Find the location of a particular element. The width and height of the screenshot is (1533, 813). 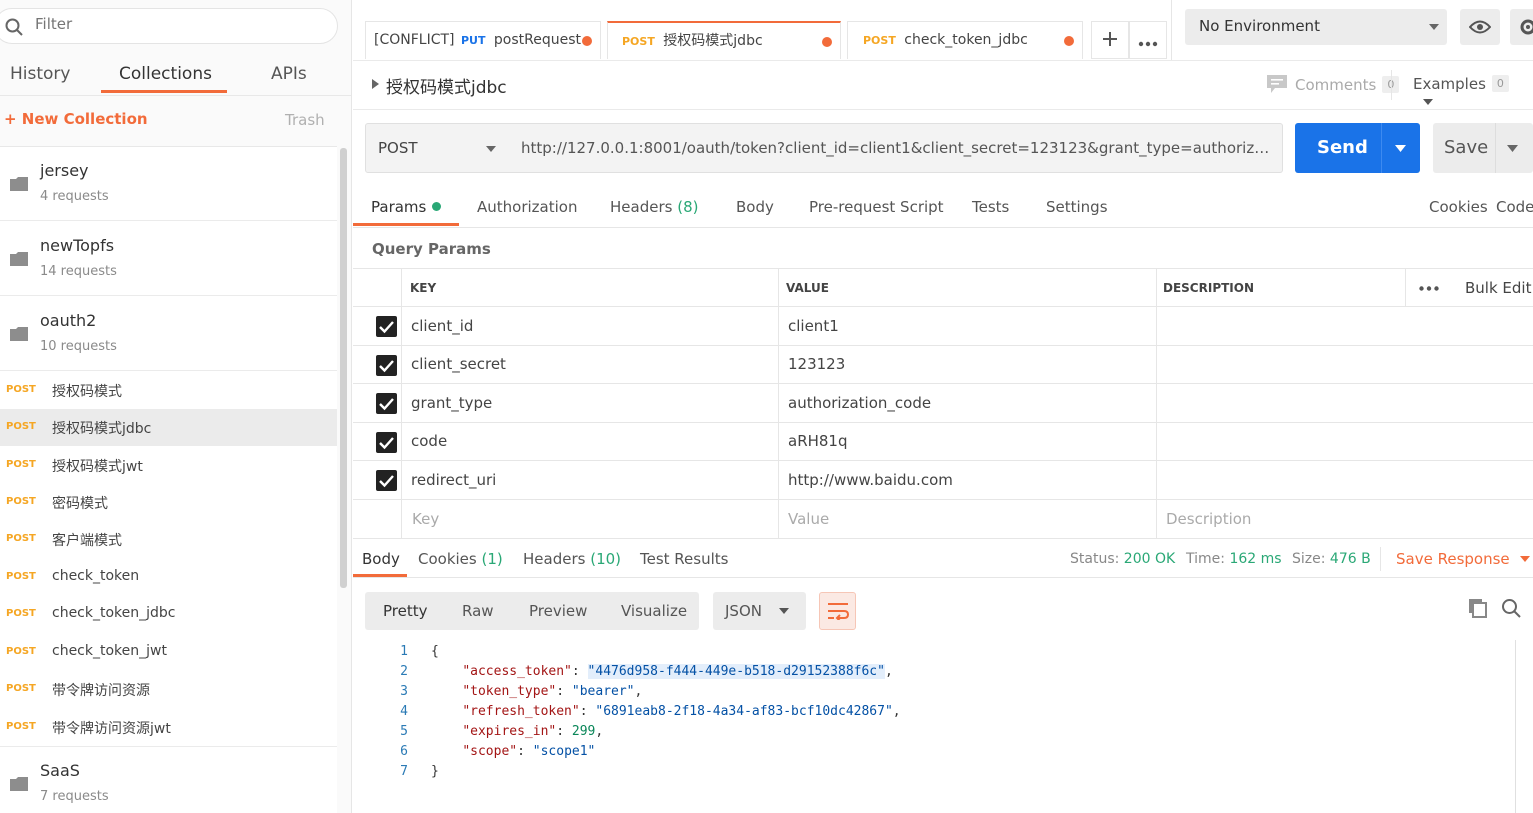

request-item-selected: POST 授权码模式jdbc is located at coordinates (168, 427).